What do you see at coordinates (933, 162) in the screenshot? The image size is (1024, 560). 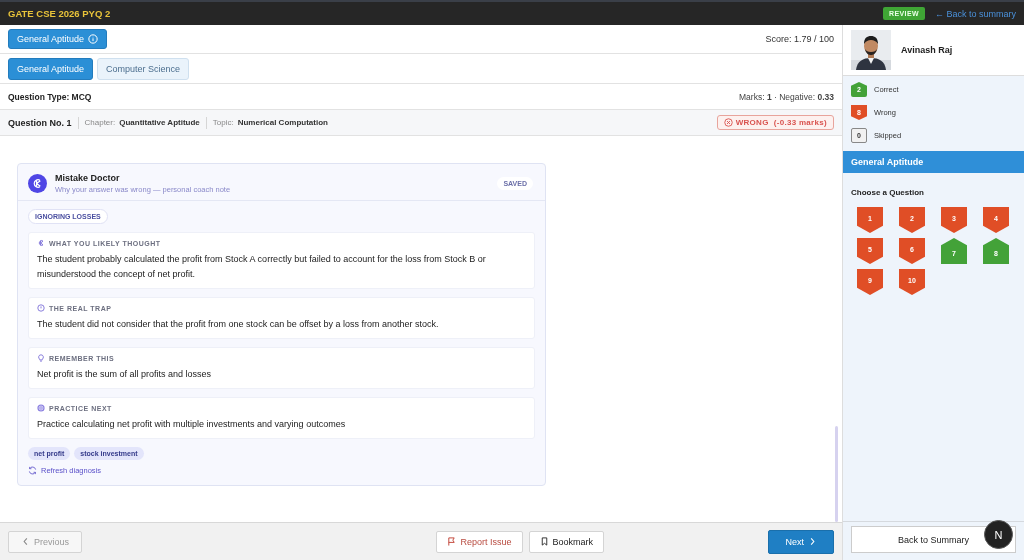 I see `section-header: General Aptitude` at bounding box center [933, 162].